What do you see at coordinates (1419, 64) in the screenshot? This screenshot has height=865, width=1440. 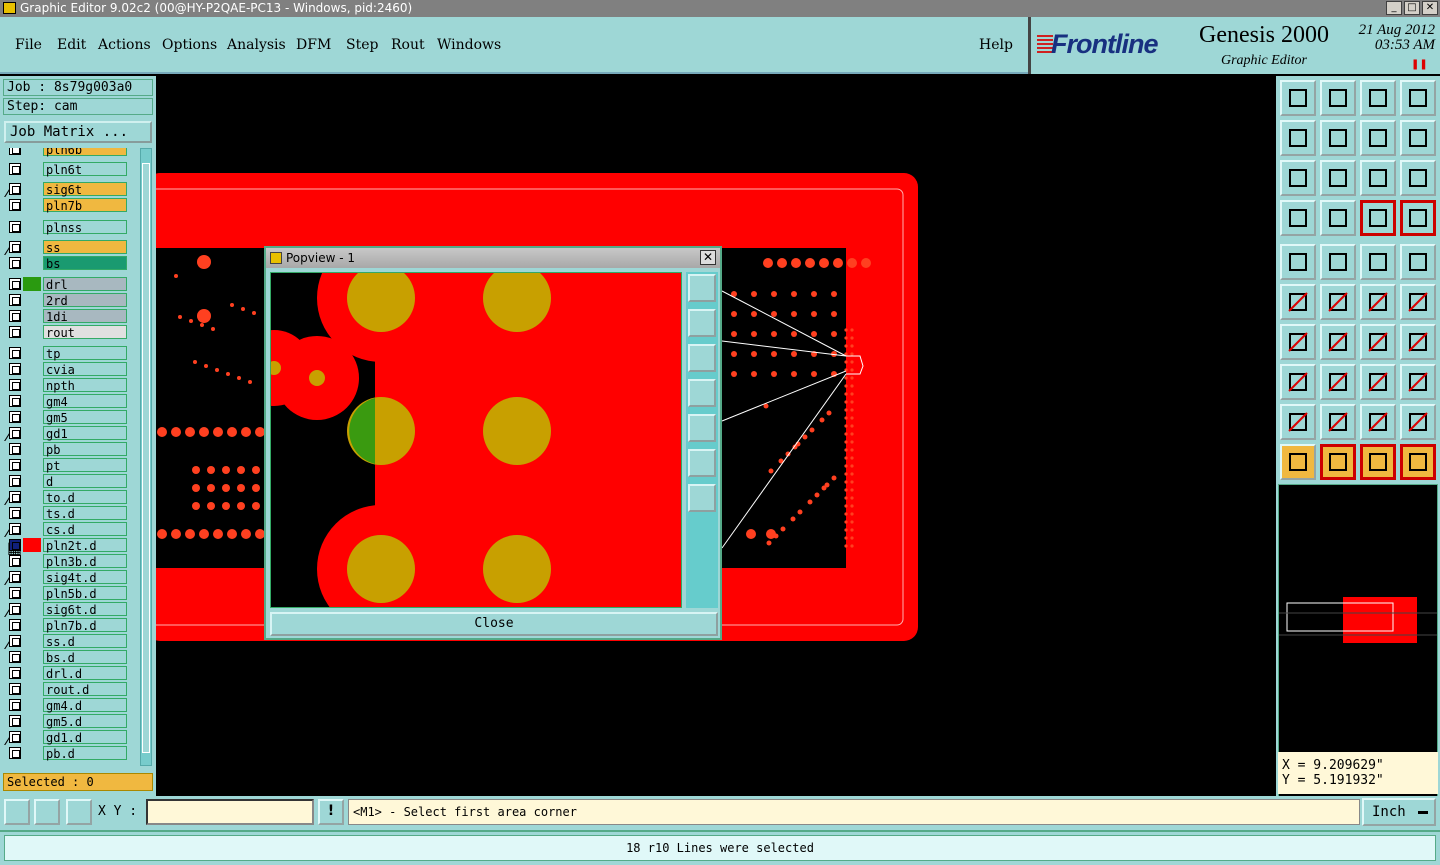 I see `pause-icon: ❚❚` at bounding box center [1419, 64].